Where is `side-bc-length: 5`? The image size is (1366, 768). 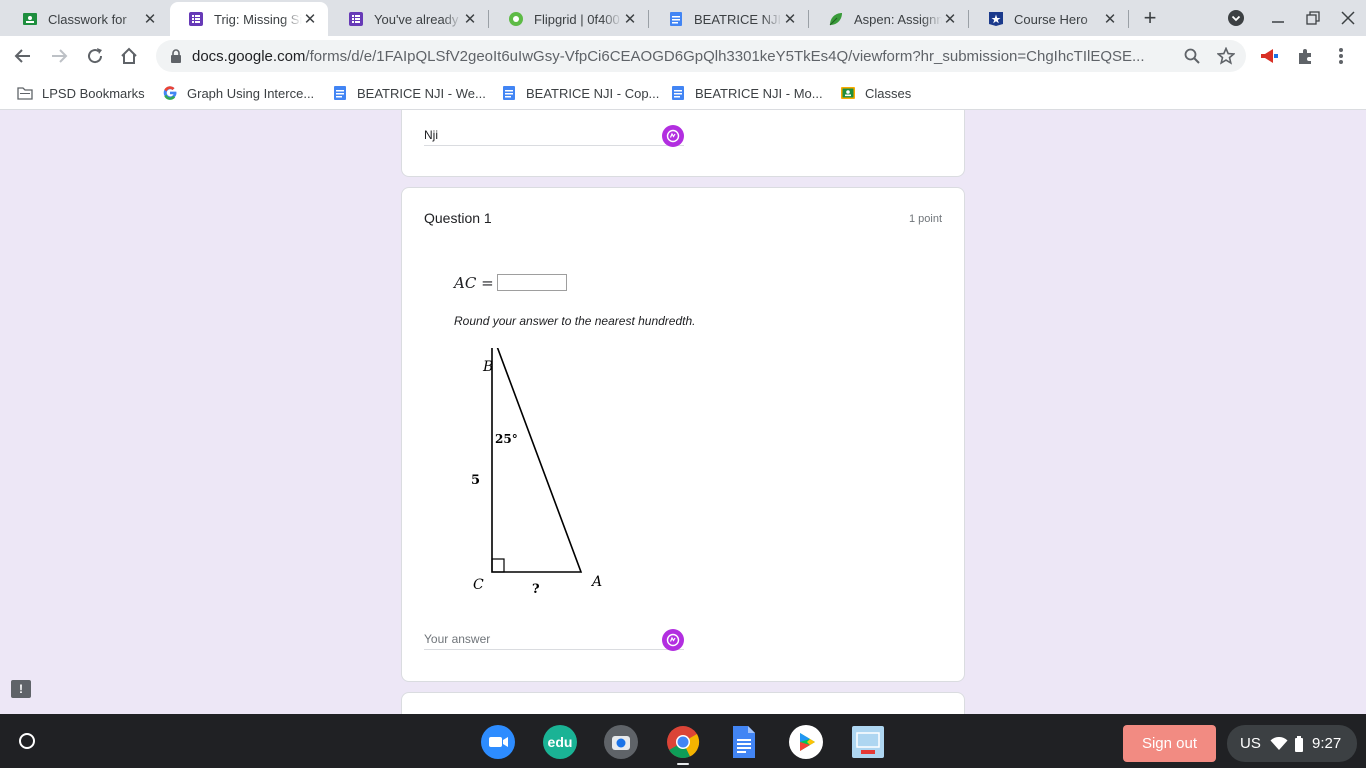
side-bc-length: 5 is located at coordinates (475, 480).